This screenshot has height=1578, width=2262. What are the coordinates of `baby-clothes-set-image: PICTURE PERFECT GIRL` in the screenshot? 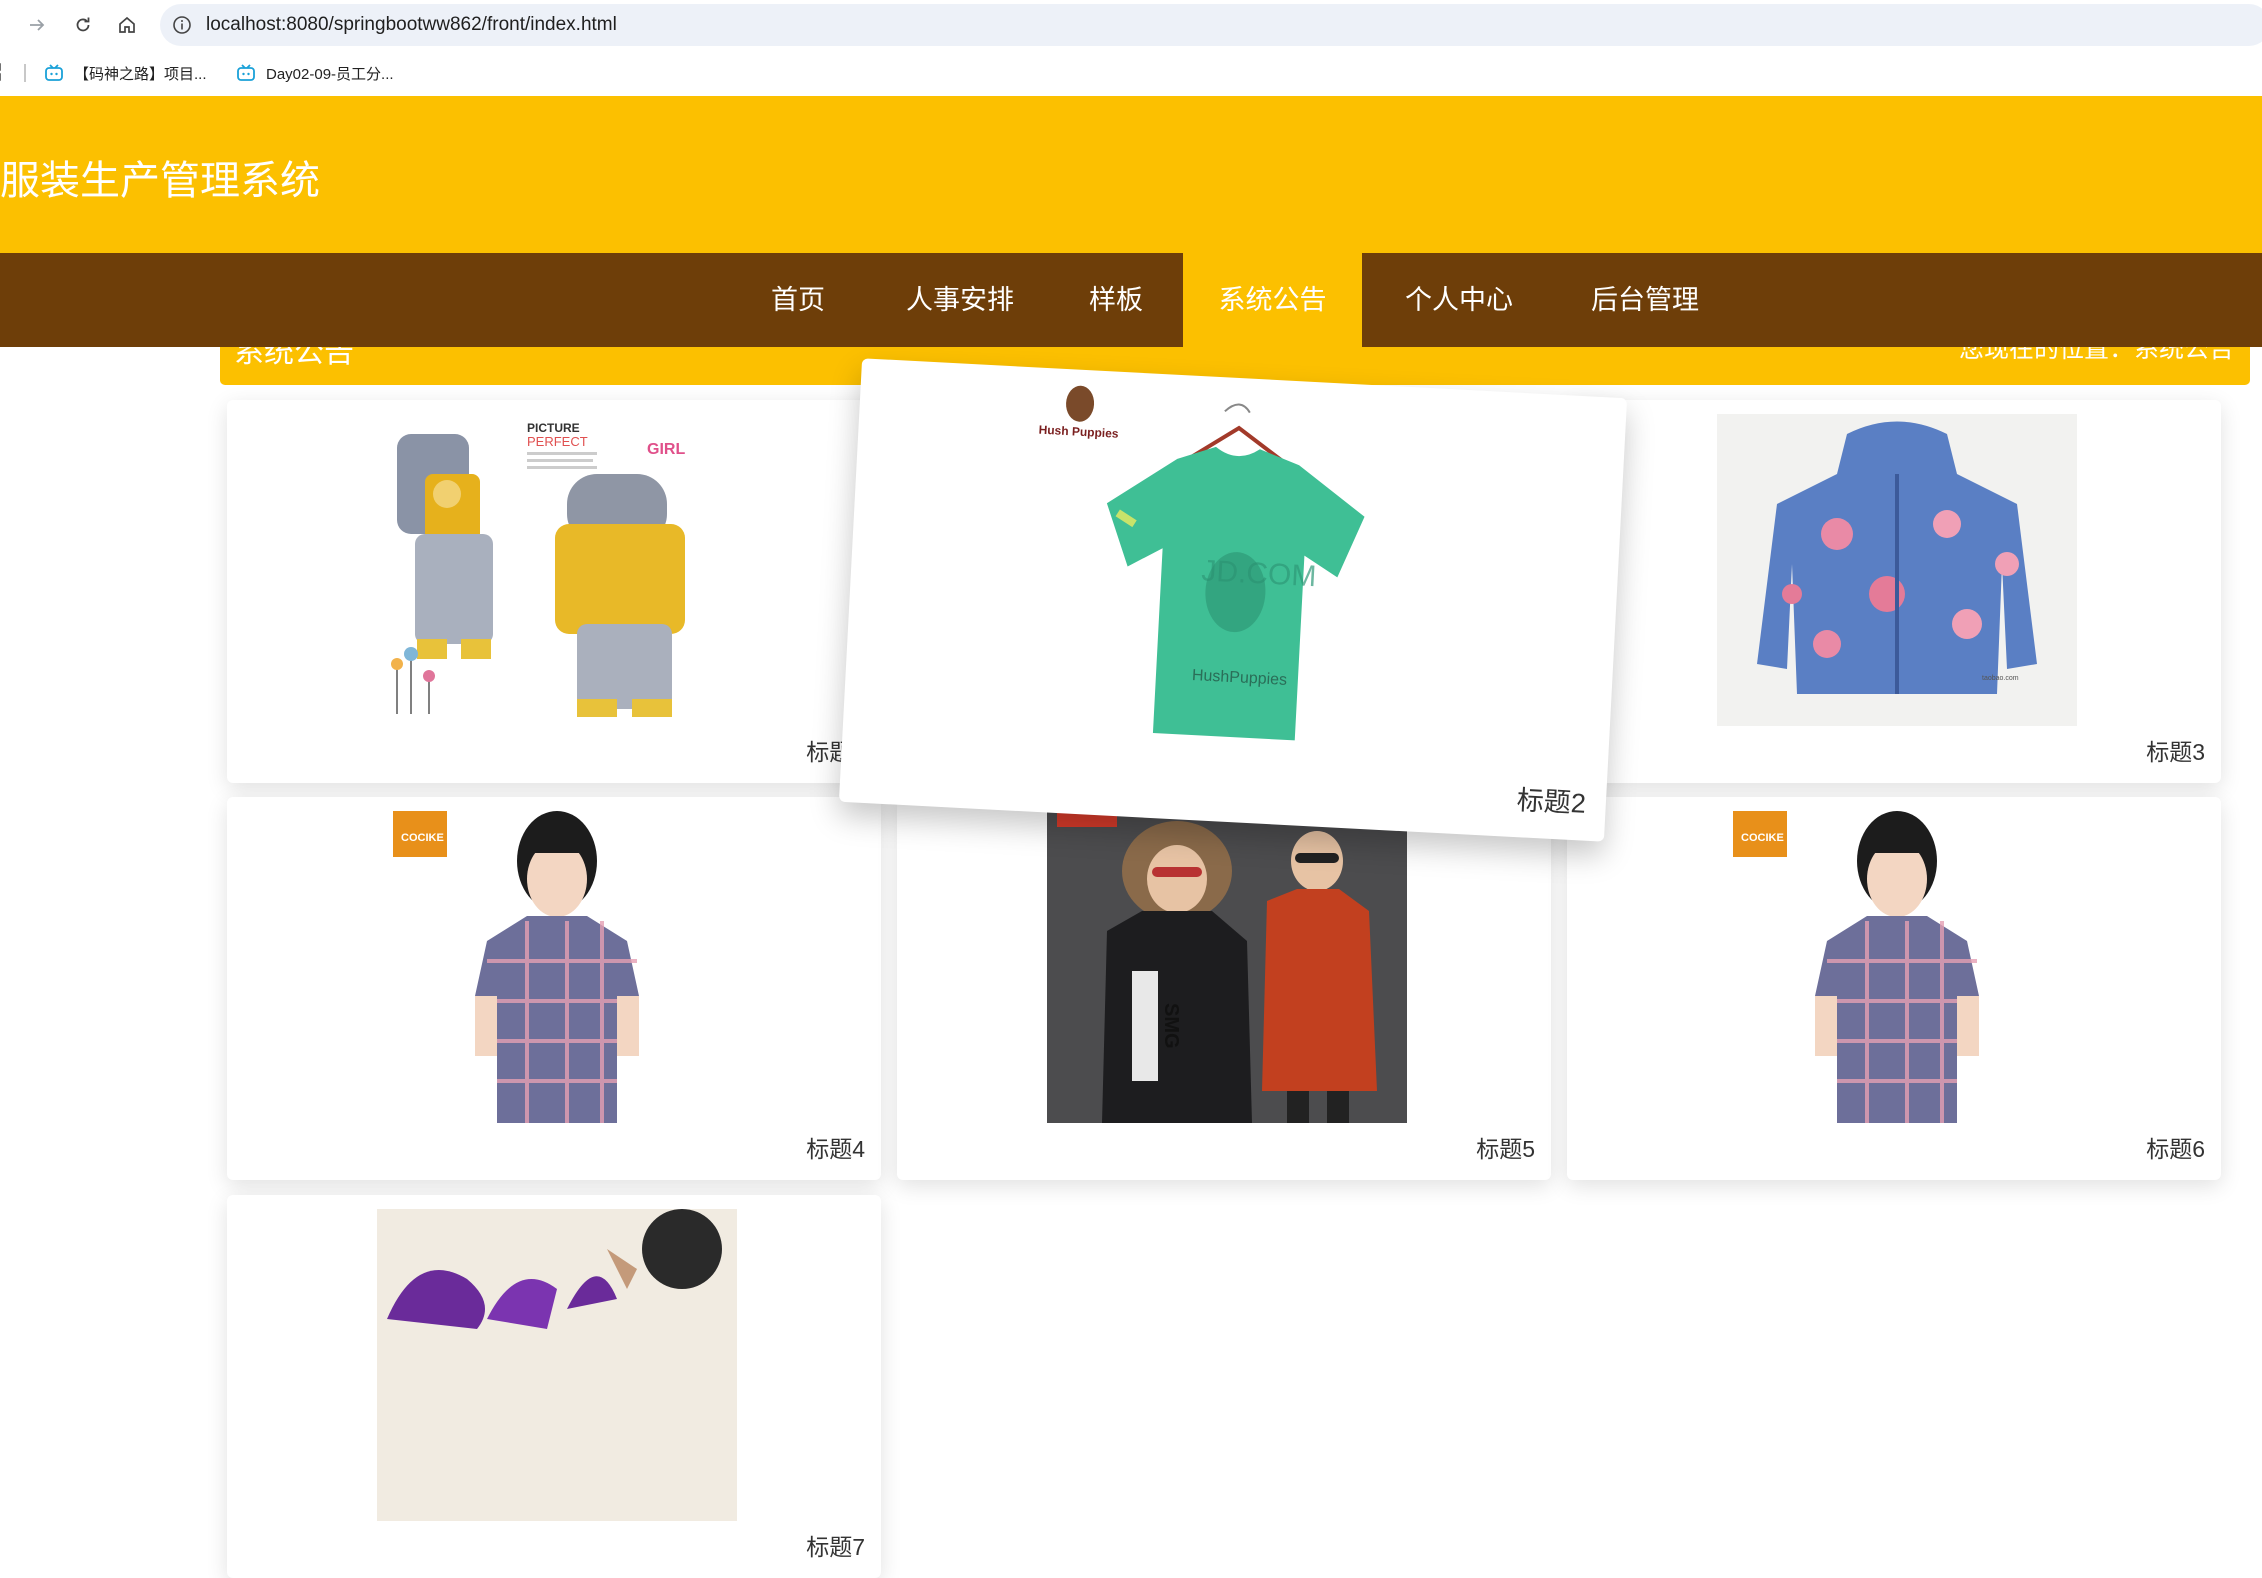 It's located at (557, 570).